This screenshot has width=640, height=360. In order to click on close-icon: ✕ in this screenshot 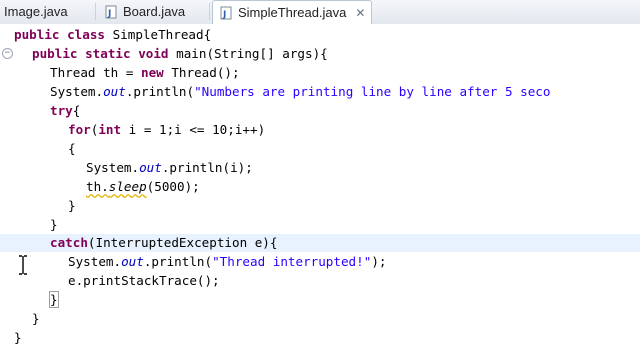, I will do `click(360, 13)`.